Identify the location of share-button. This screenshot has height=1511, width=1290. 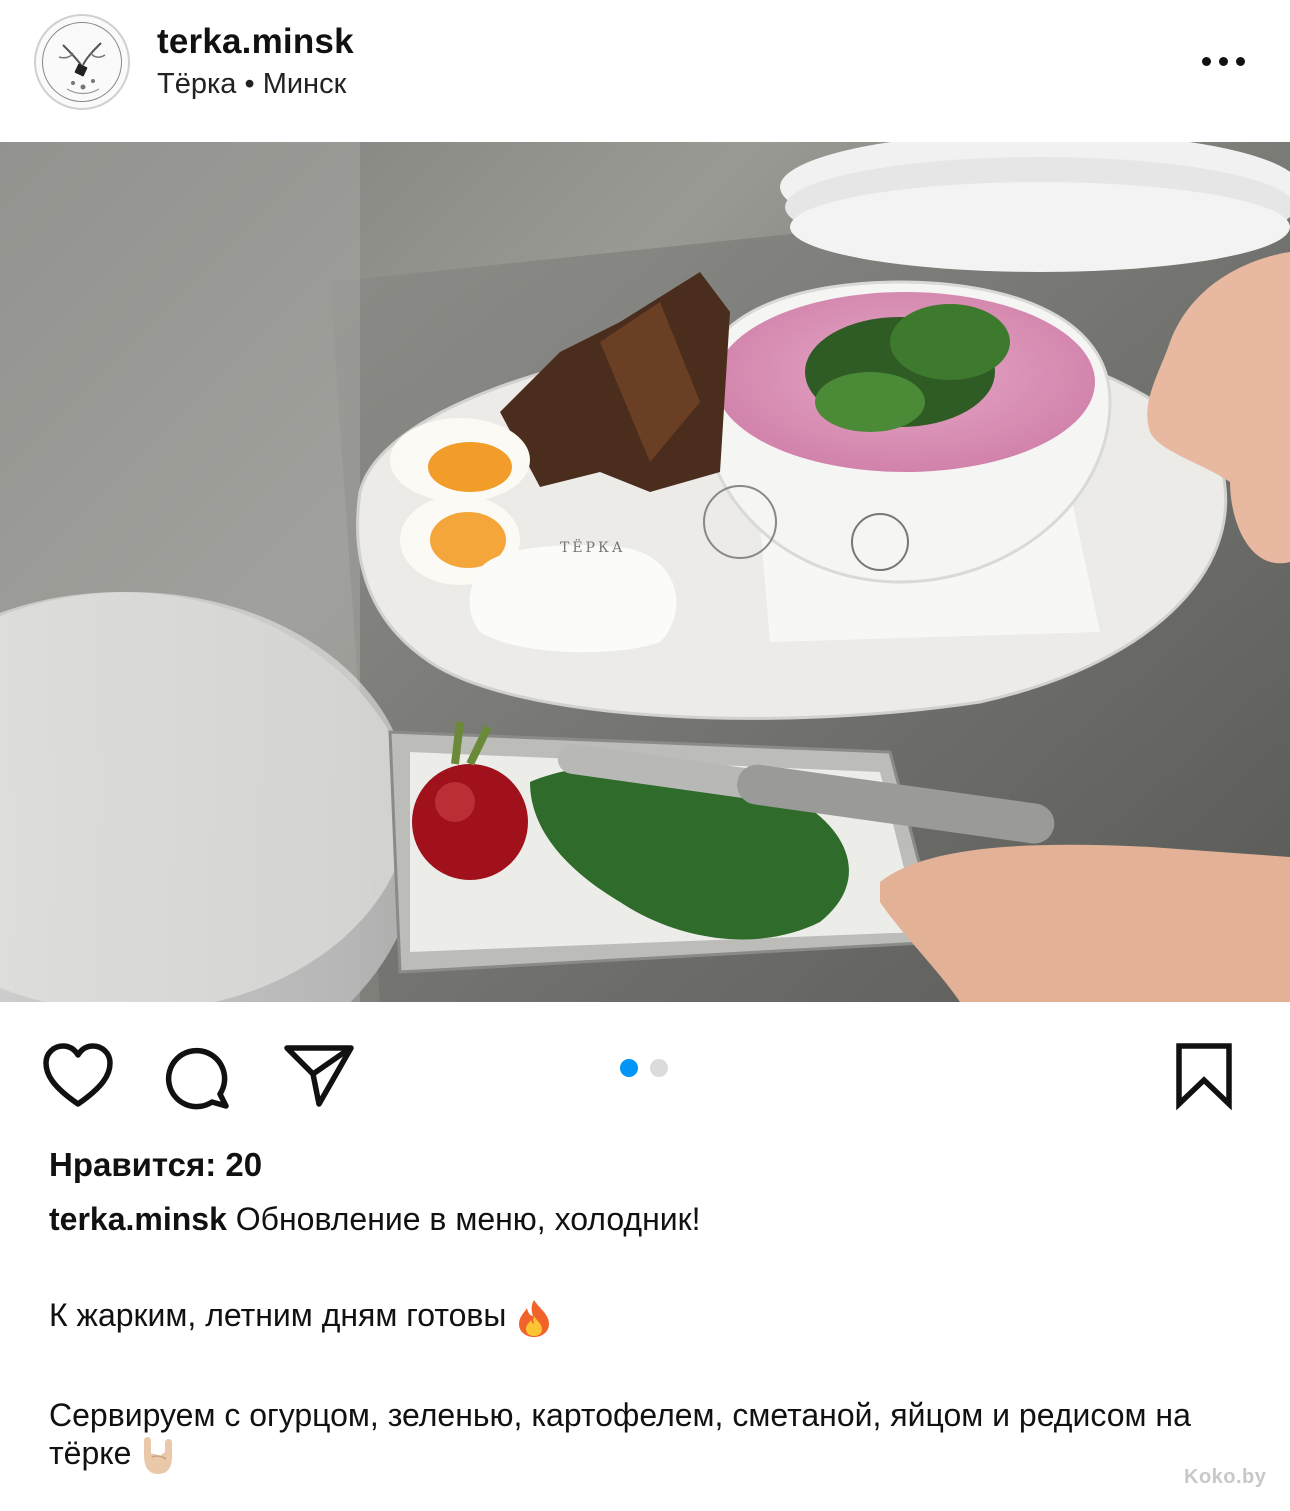
(319, 1076).